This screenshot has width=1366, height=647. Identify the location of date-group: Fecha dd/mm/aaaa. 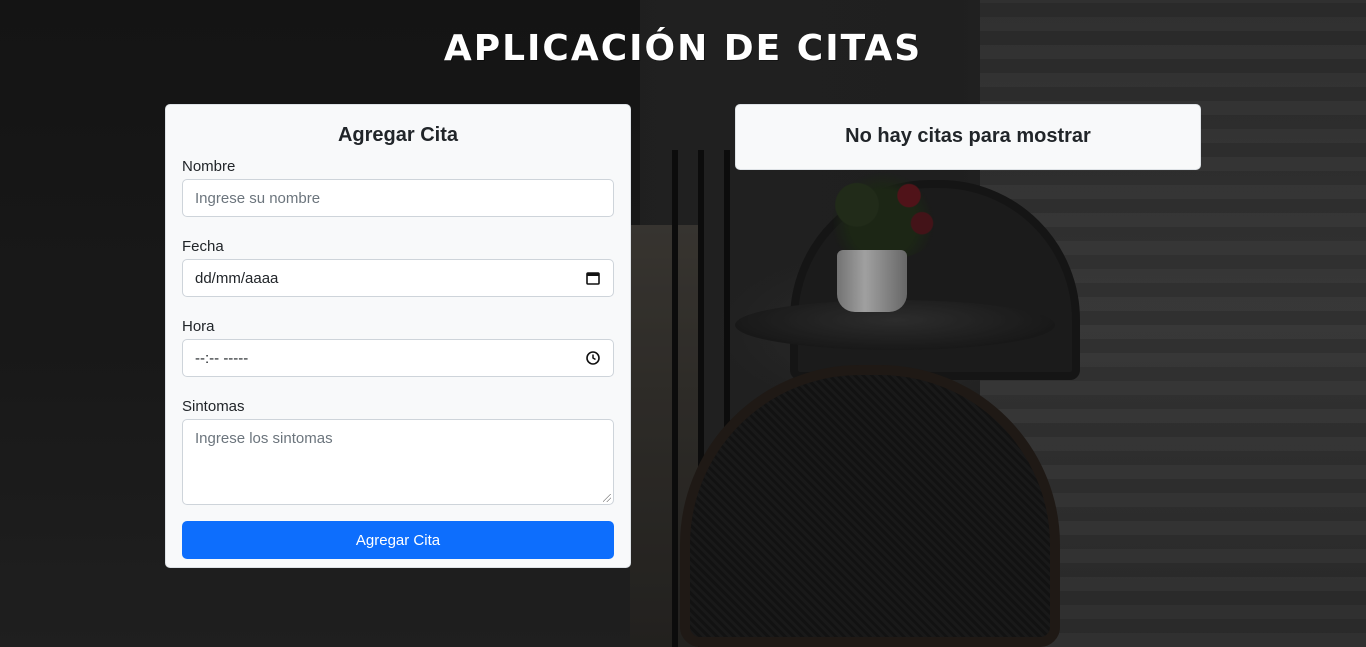
(398, 267).